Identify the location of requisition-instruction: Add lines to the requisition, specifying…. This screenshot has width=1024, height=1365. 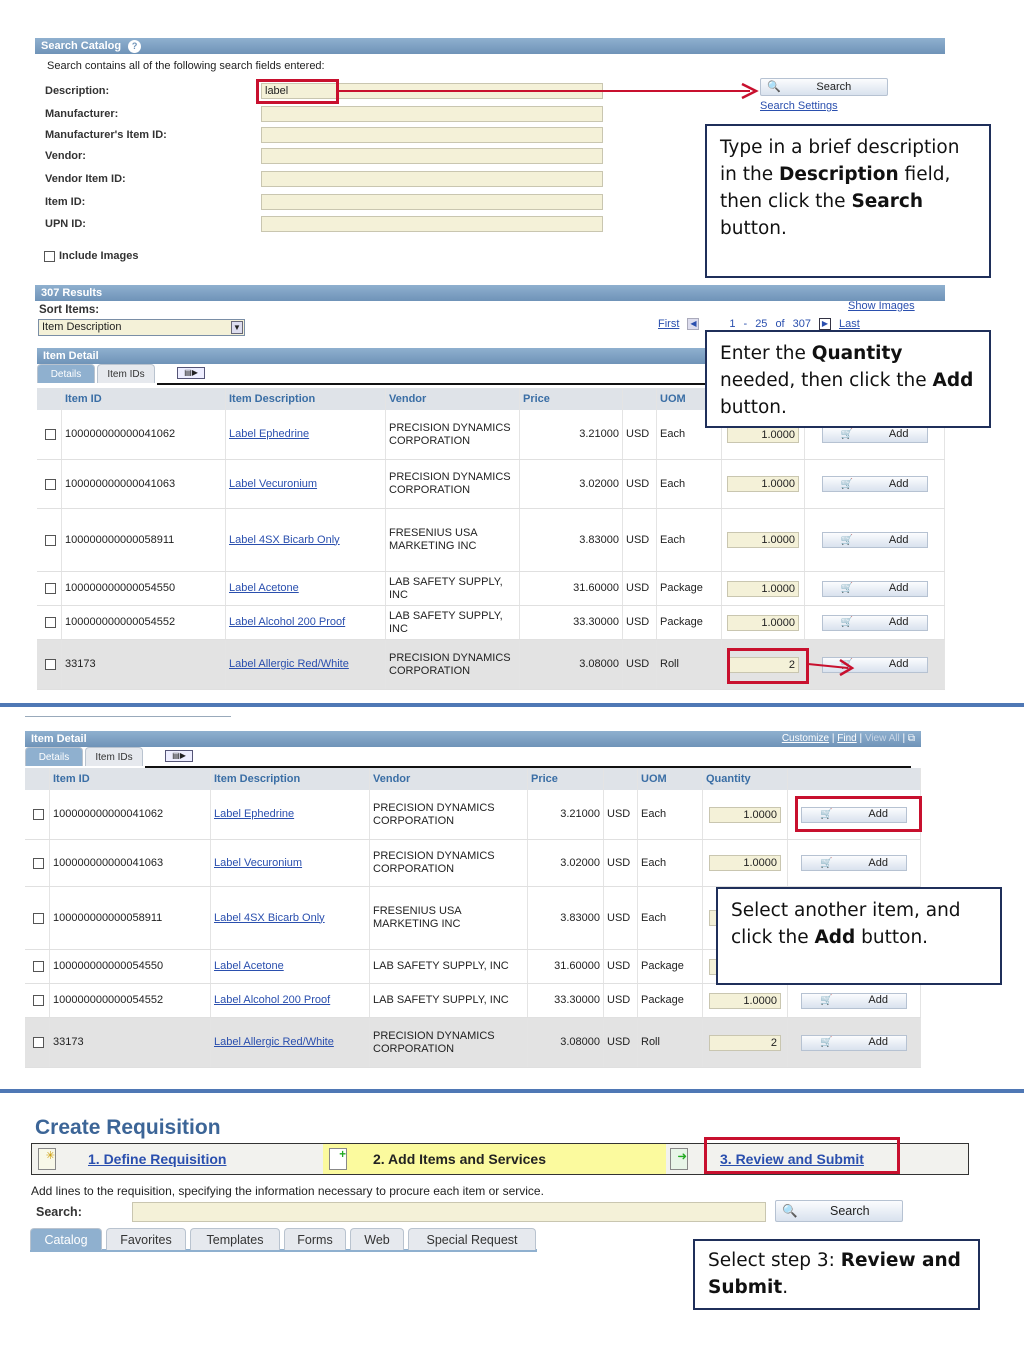
(287, 1191).